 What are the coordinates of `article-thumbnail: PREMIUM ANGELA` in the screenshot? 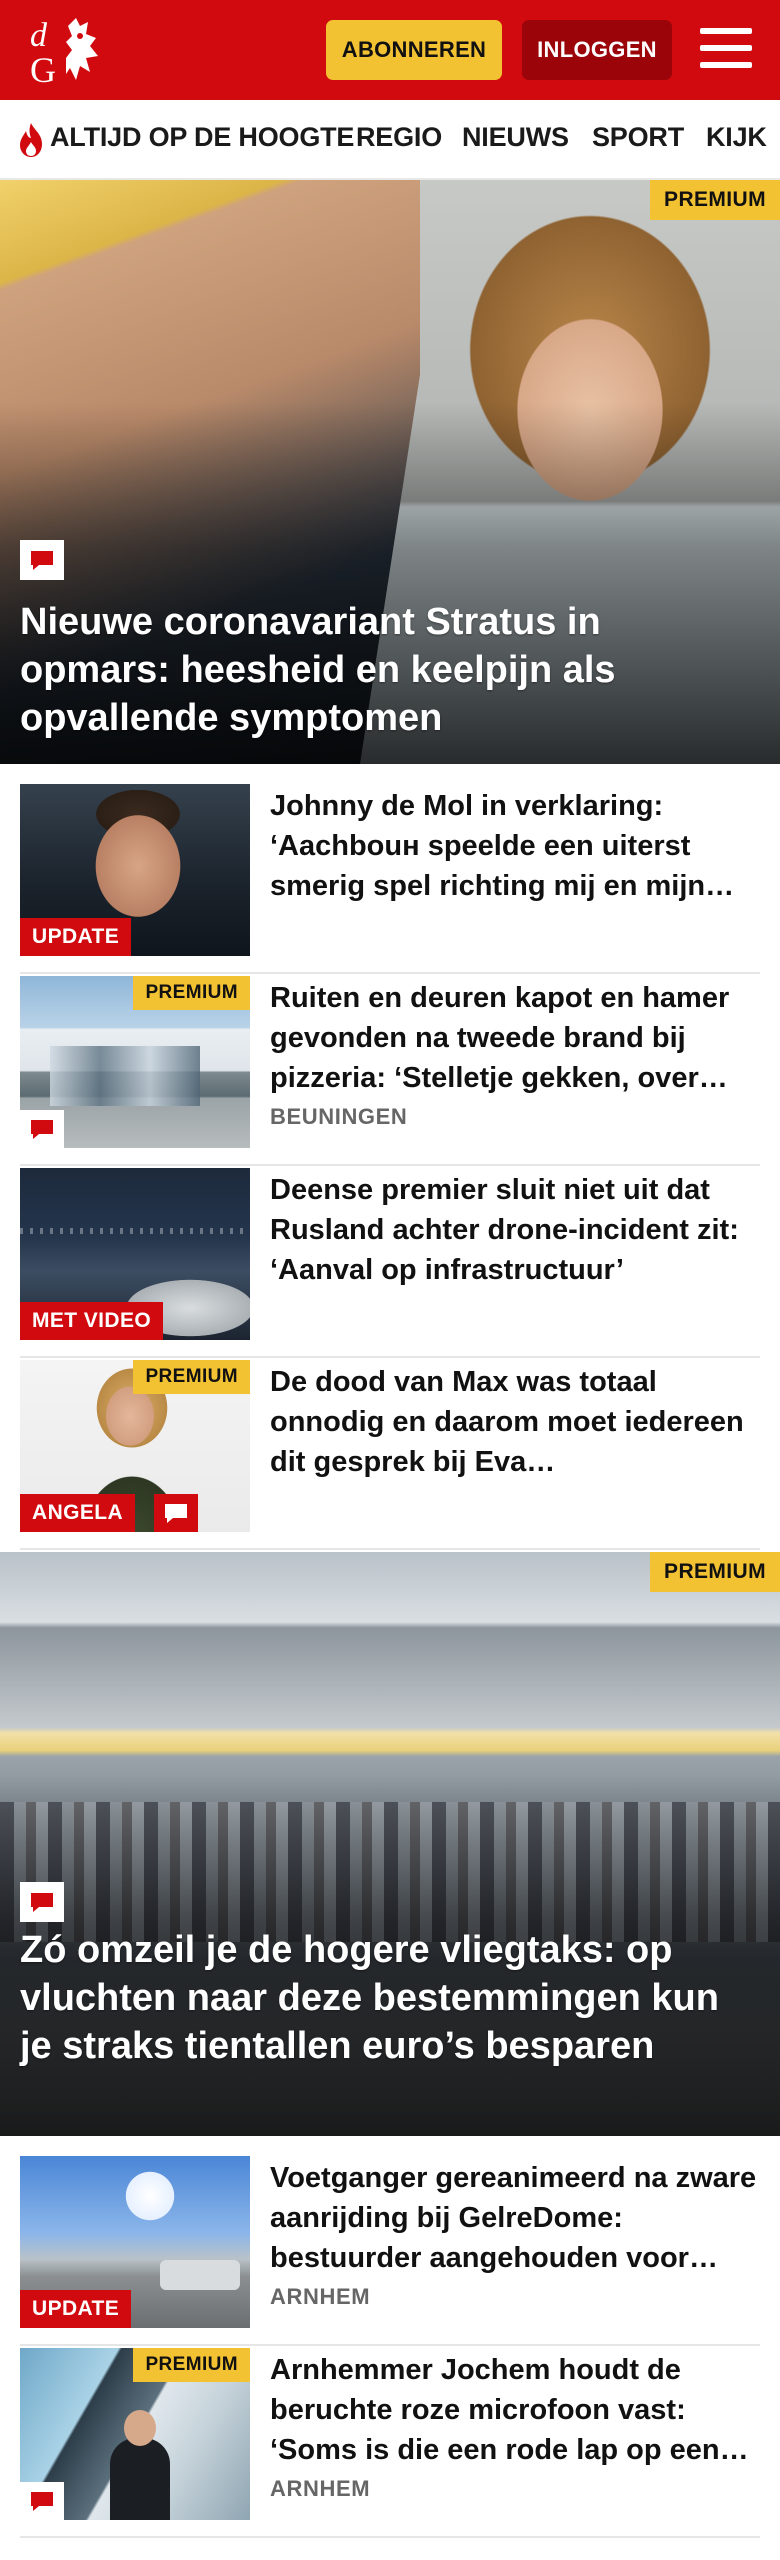 It's located at (135, 1446).